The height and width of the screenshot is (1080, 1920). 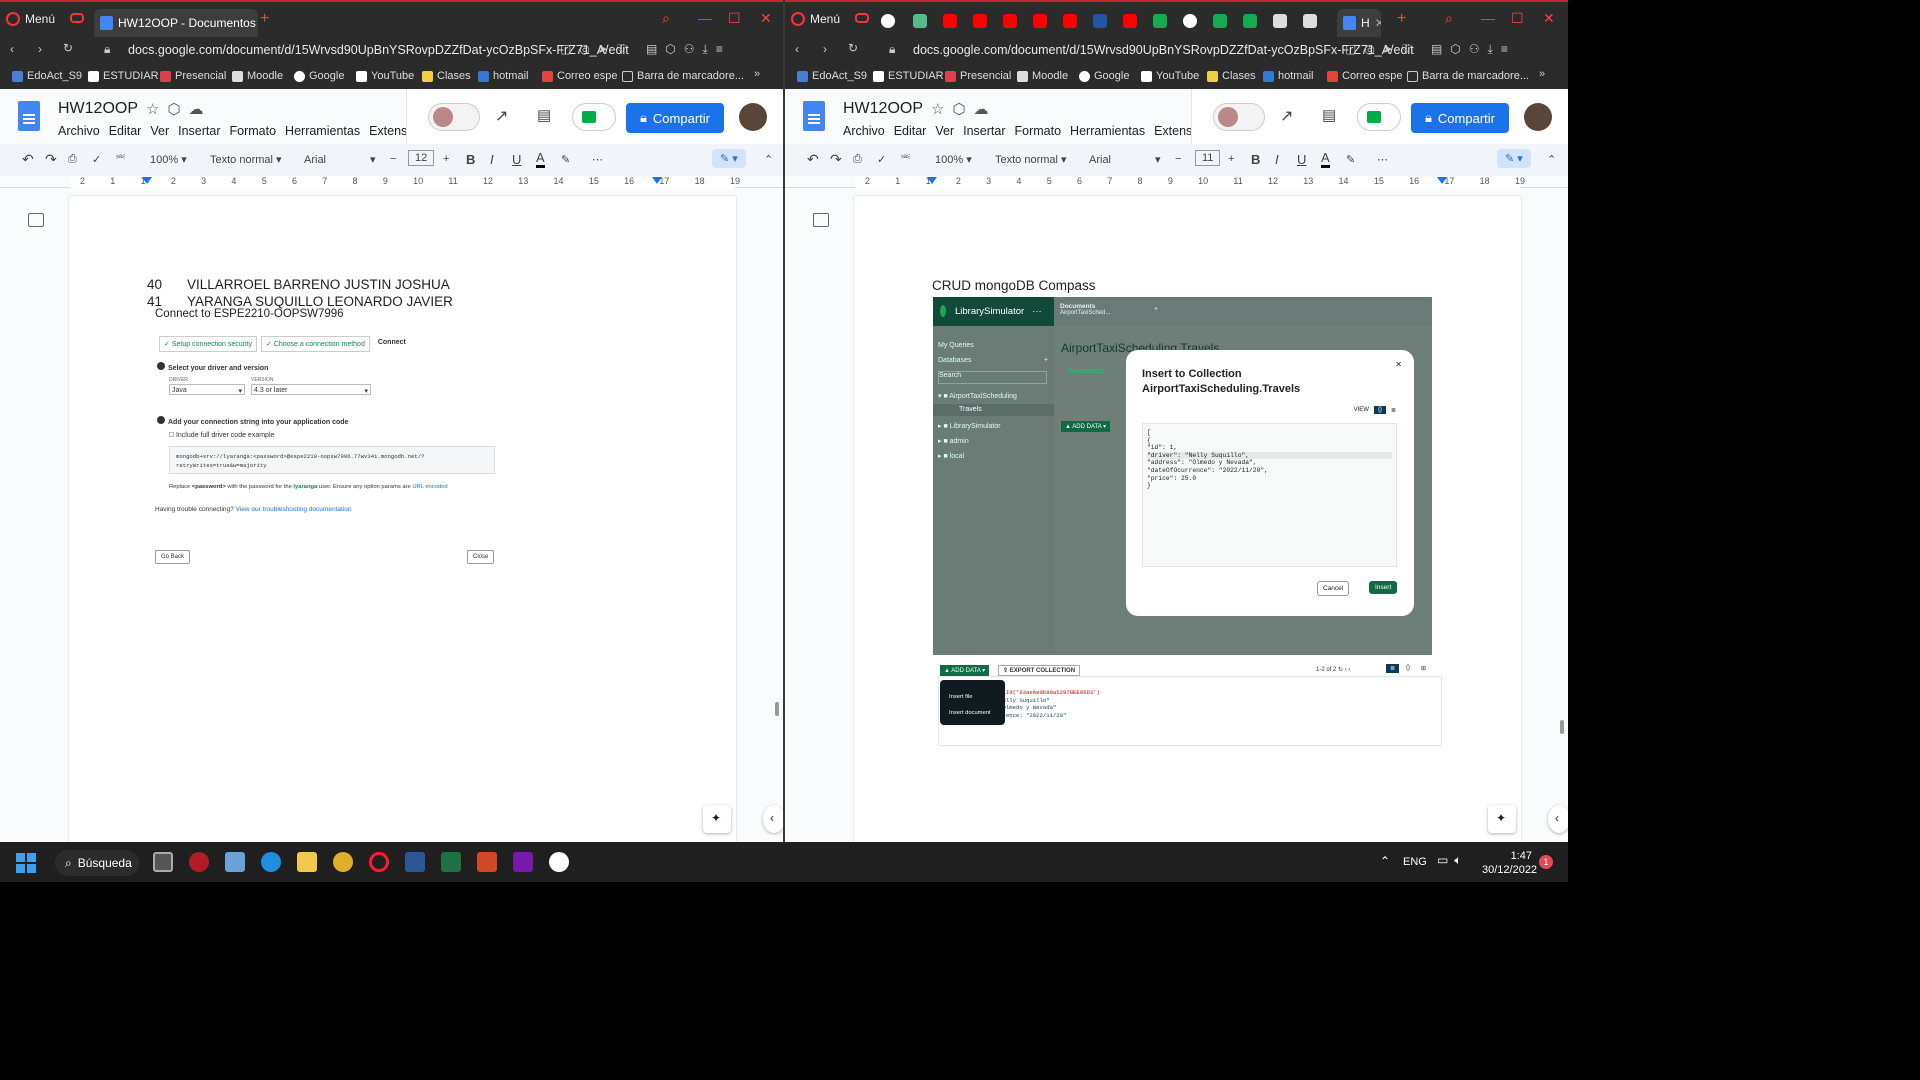 What do you see at coordinates (1286, 116) in the screenshot?
I see `activity-icon: ↗` at bounding box center [1286, 116].